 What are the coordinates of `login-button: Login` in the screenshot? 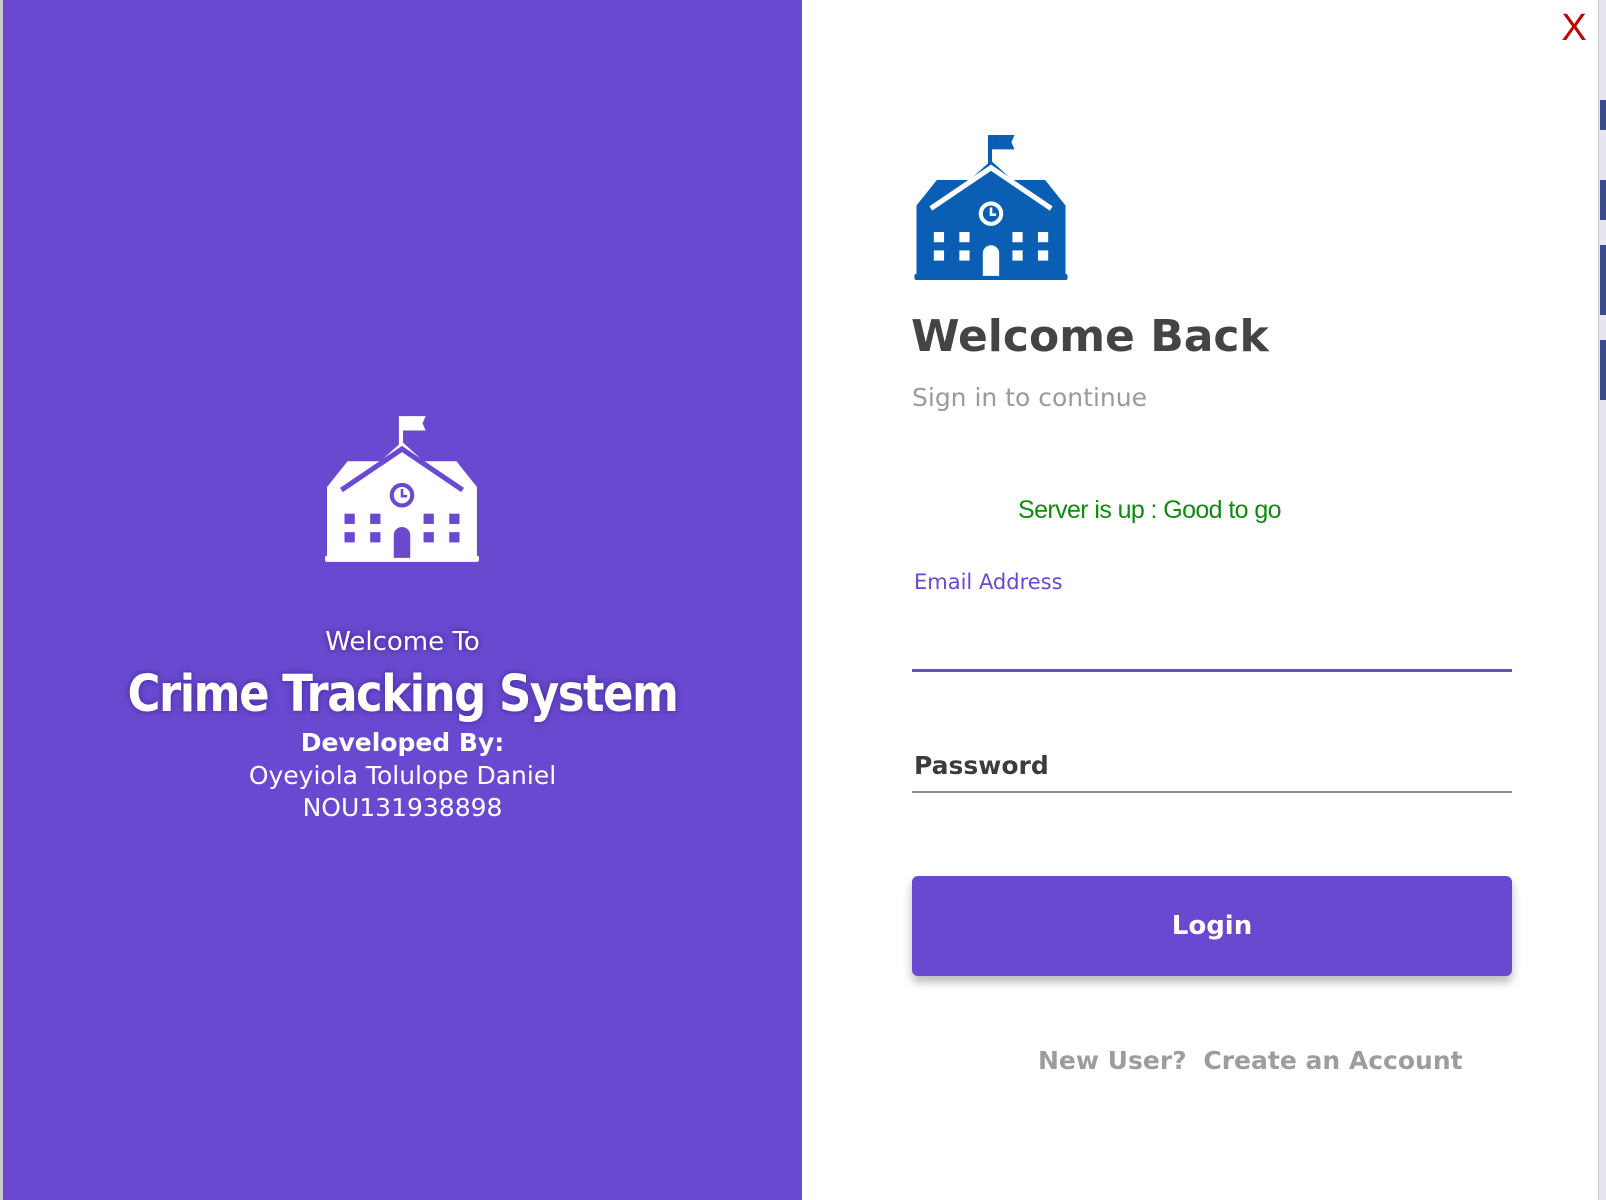 It's located at (1212, 926).